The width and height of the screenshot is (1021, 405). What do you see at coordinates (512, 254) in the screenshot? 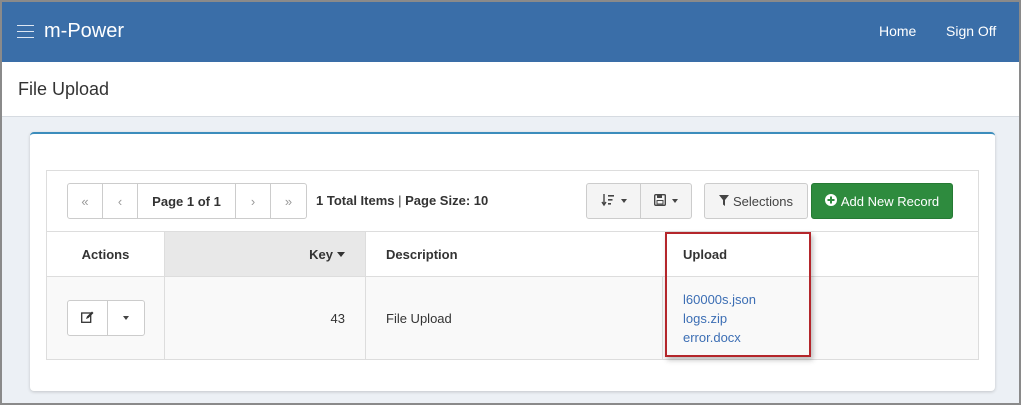
I see `table-header: Actions Key Description Upload` at bounding box center [512, 254].